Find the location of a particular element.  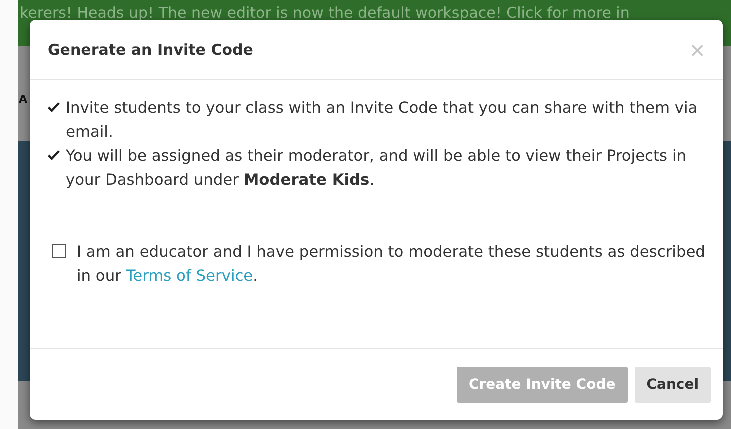

close-button: × is located at coordinates (697, 50).